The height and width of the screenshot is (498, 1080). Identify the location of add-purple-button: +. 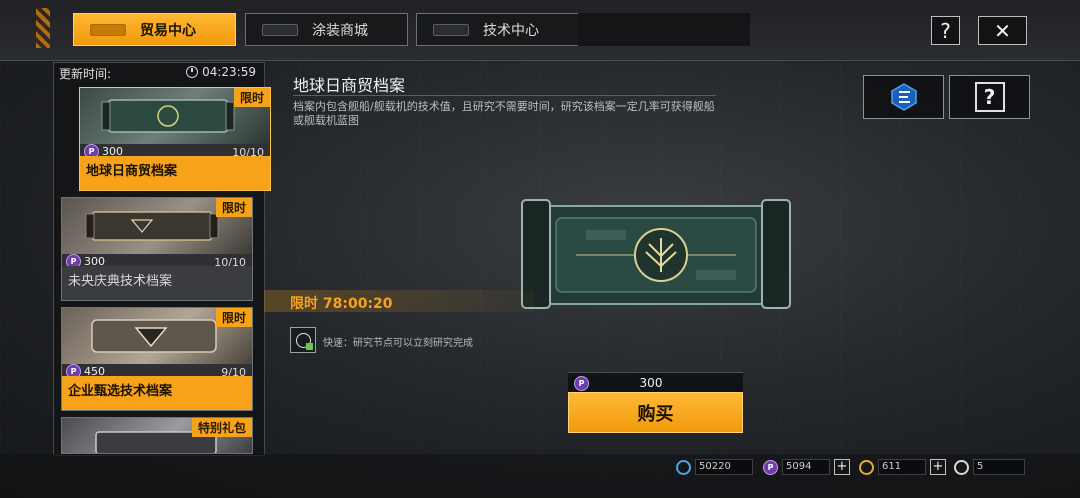
(842, 467).